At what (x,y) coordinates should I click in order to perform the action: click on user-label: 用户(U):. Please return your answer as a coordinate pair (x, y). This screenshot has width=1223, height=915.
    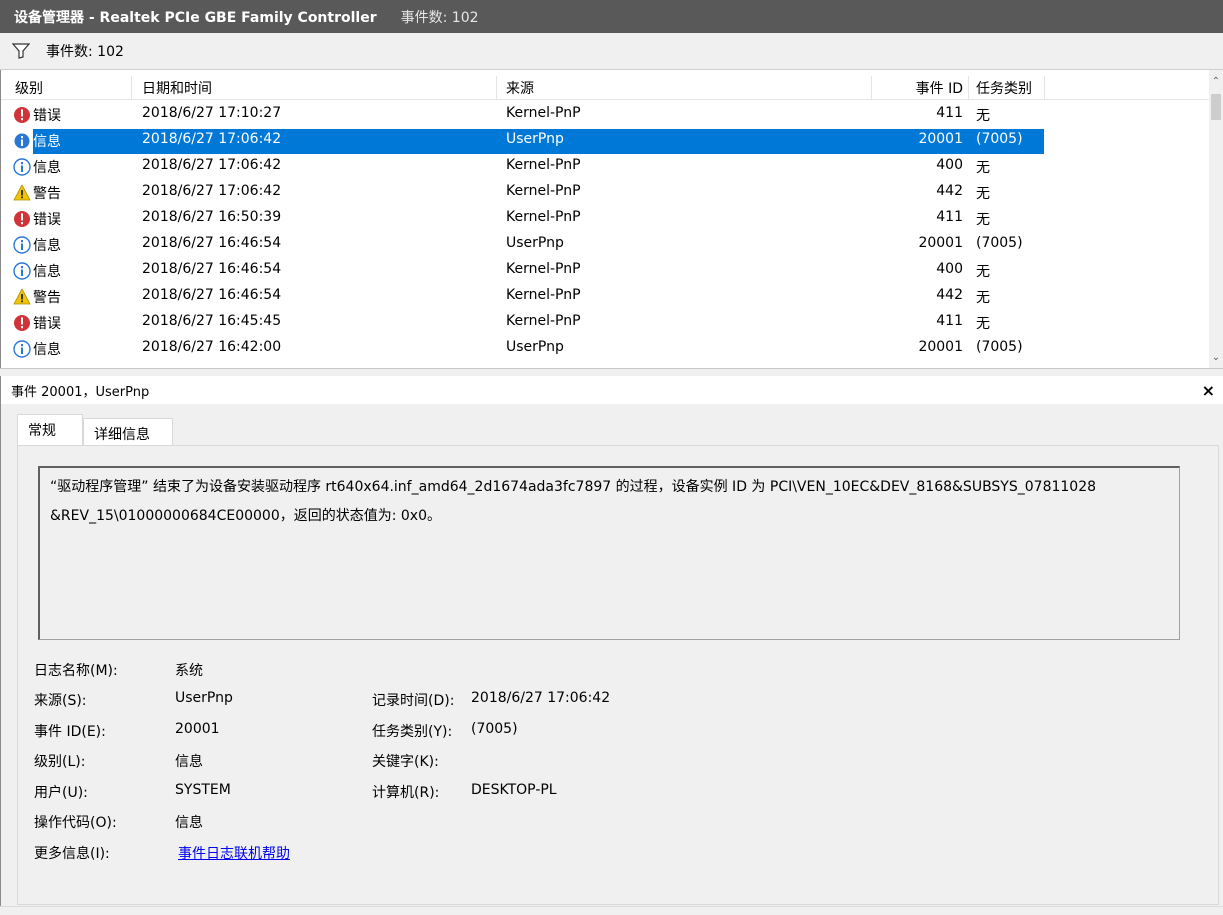
    Looking at the image, I should click on (61, 793).